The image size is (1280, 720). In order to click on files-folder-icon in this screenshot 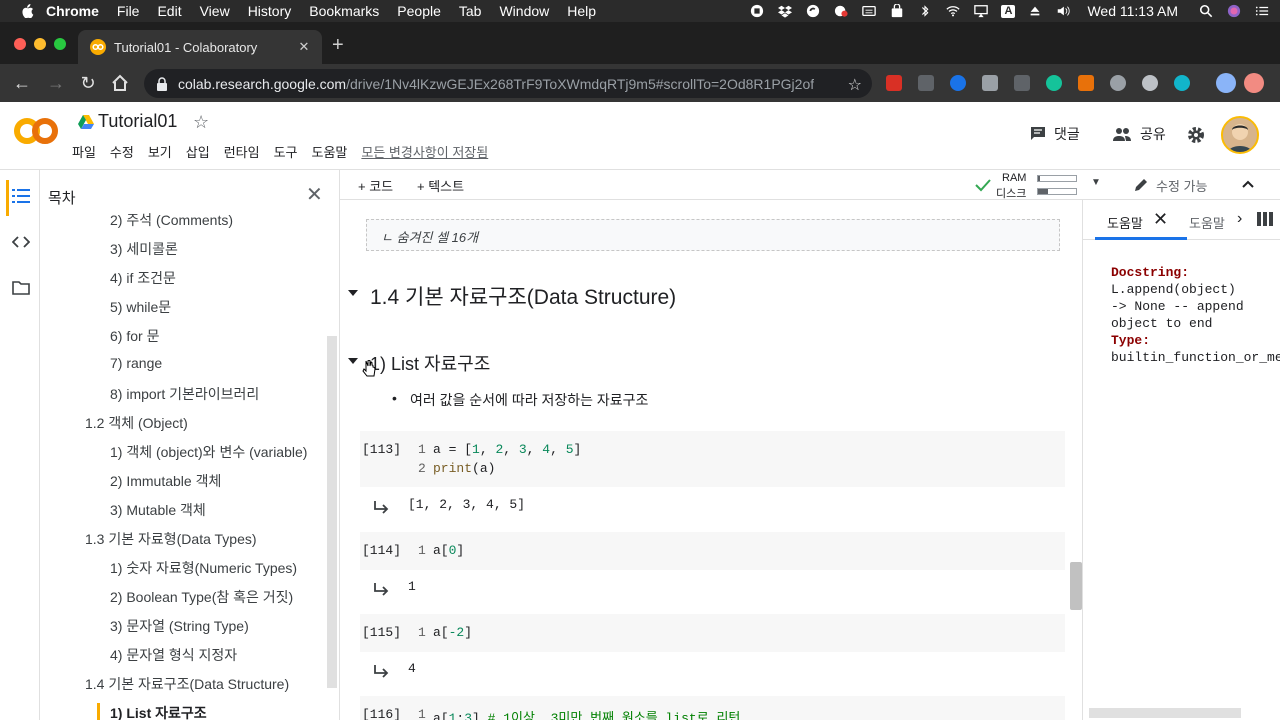, I will do `click(21, 288)`.